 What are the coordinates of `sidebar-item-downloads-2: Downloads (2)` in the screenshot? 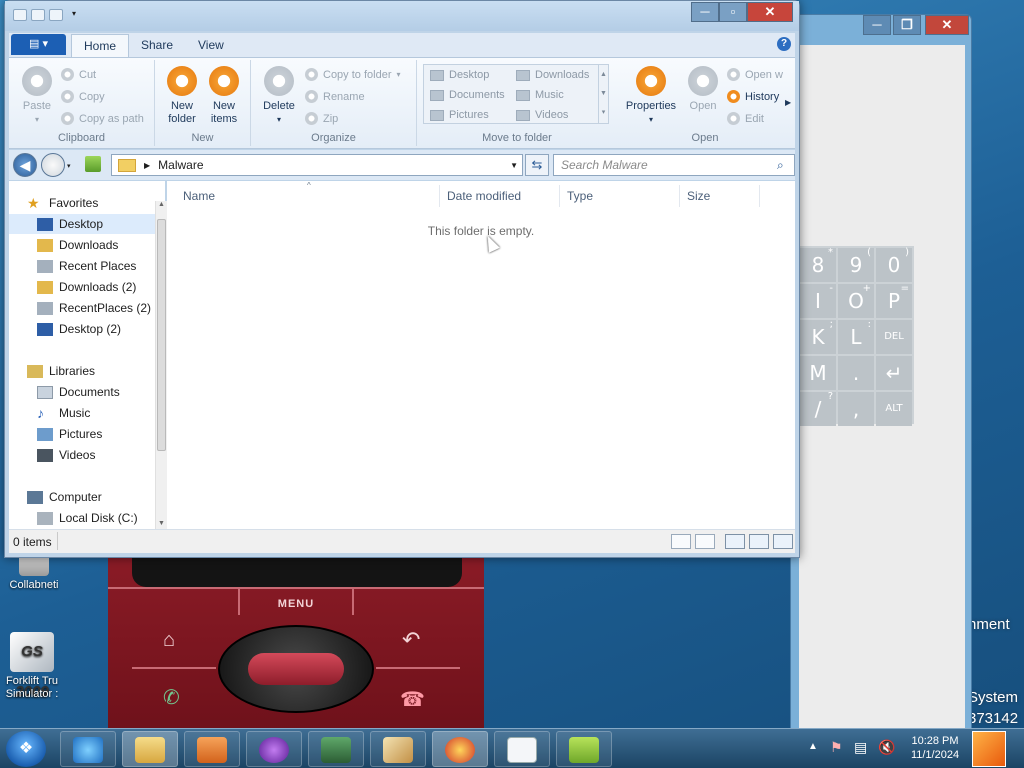 It's located at (82, 287).